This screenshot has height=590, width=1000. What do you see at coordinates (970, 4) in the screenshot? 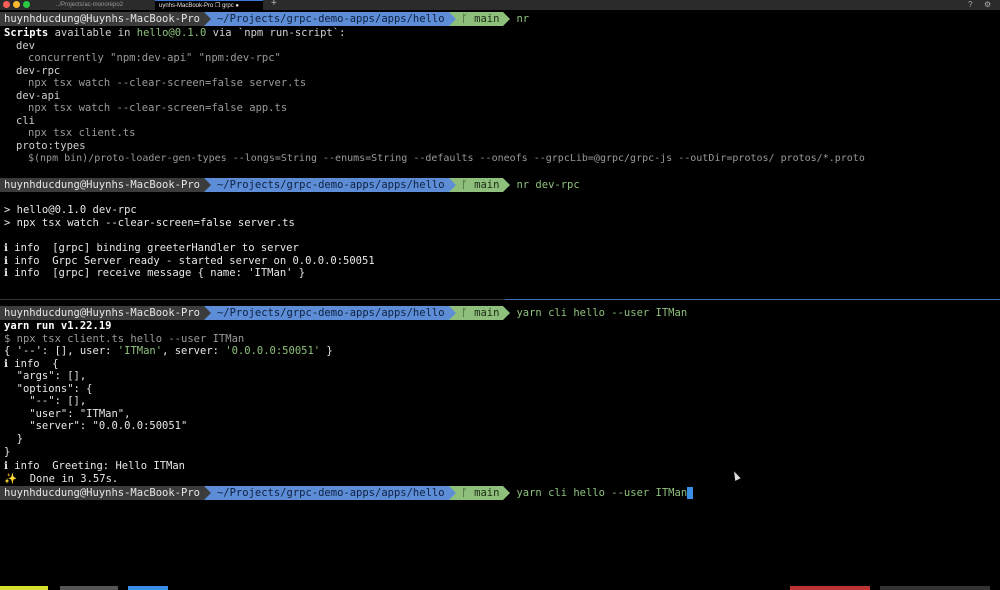
I see `help-icon: ?` at bounding box center [970, 4].